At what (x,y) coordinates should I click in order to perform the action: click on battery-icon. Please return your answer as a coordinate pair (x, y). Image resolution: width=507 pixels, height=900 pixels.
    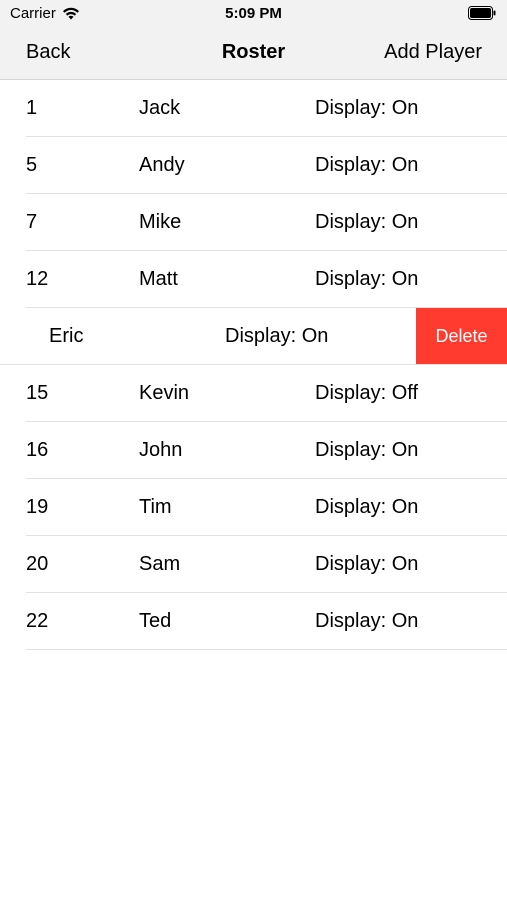
    Looking at the image, I should click on (482, 13).